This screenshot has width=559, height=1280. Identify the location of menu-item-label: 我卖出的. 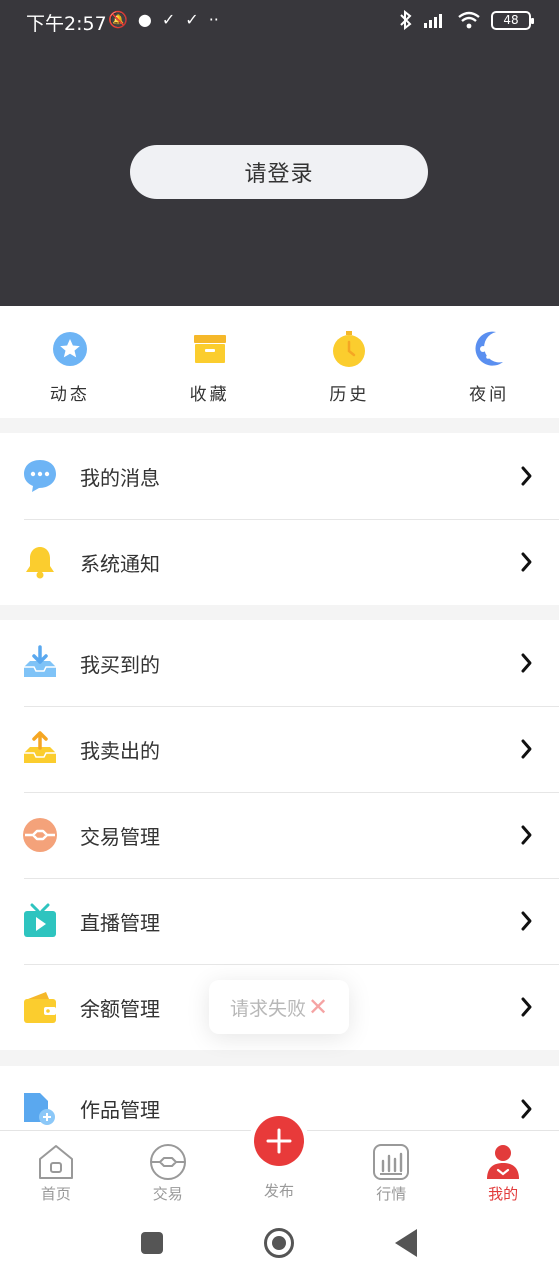
(120, 750).